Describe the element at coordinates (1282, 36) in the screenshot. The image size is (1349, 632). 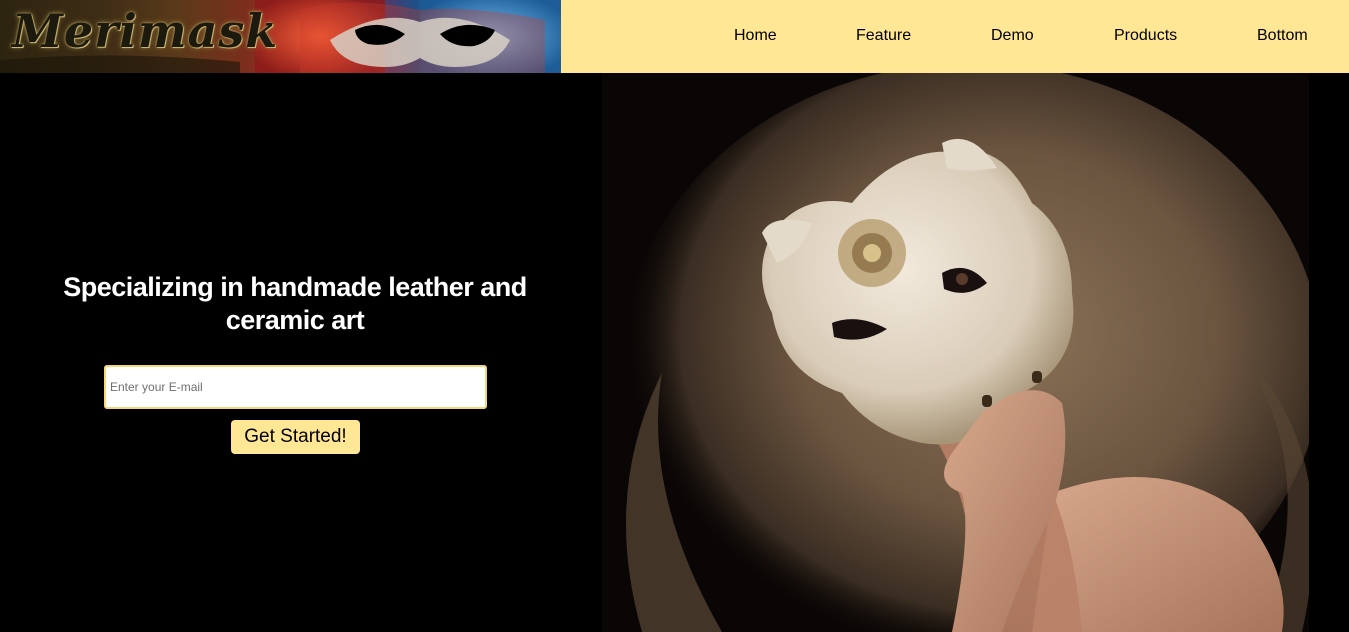
I see `nav-bottom: Bottom` at that location.